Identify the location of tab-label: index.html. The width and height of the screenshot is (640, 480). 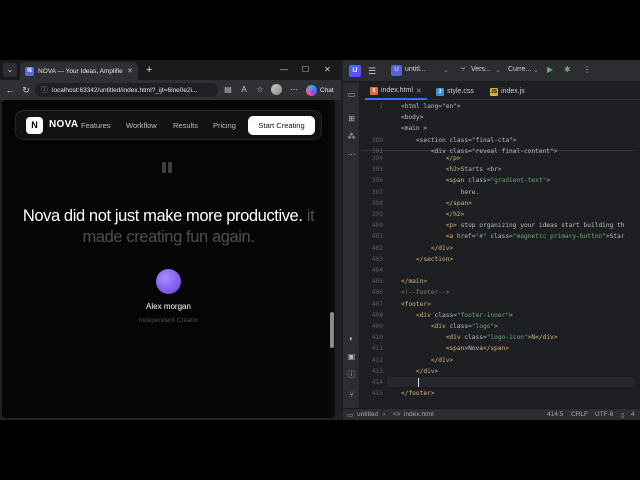
(397, 90).